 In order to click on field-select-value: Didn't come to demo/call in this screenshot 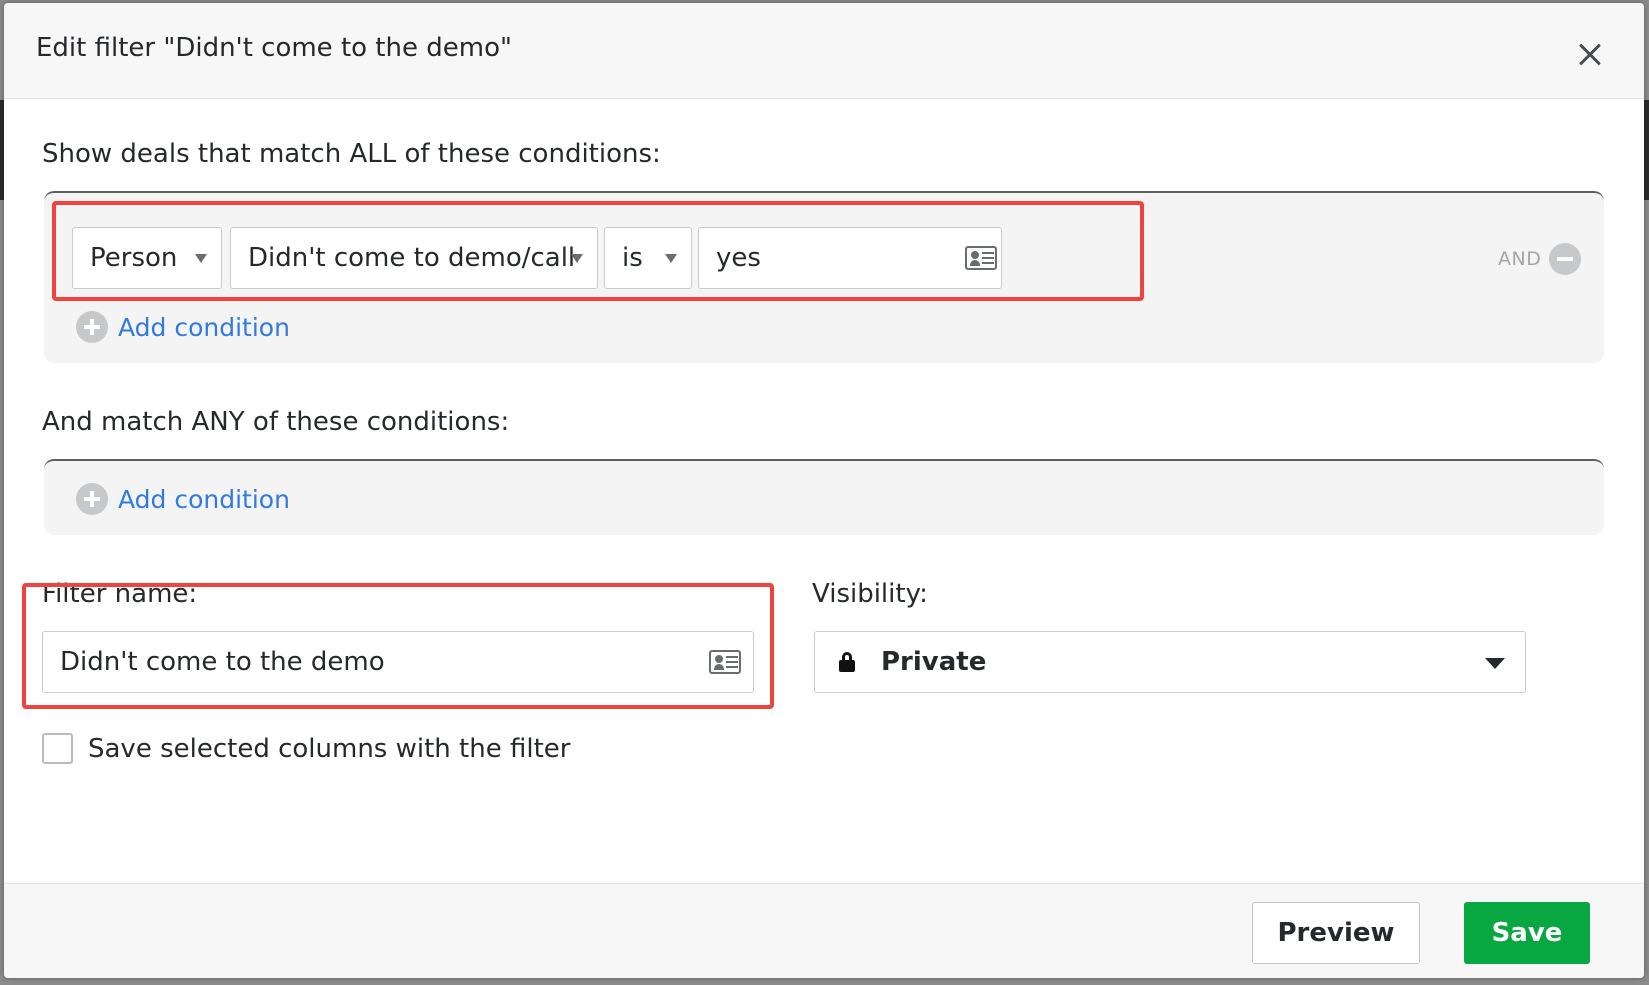, I will do `click(412, 258)`.